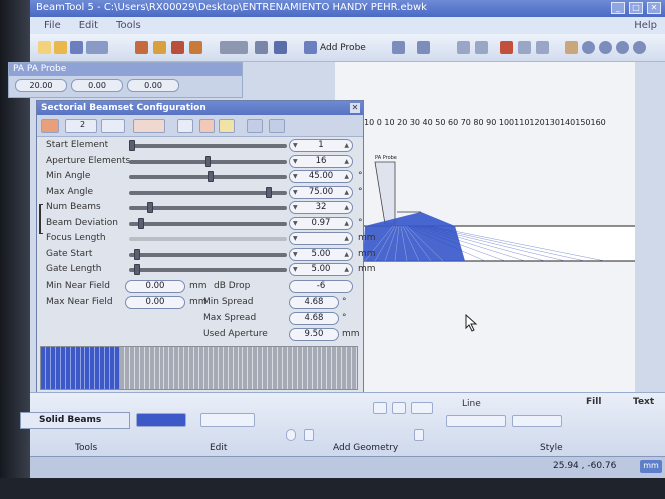 The width and height of the screenshot is (665, 499). Describe the element at coordinates (422, 408) in the screenshot. I see `dimension-tool-icon` at that location.